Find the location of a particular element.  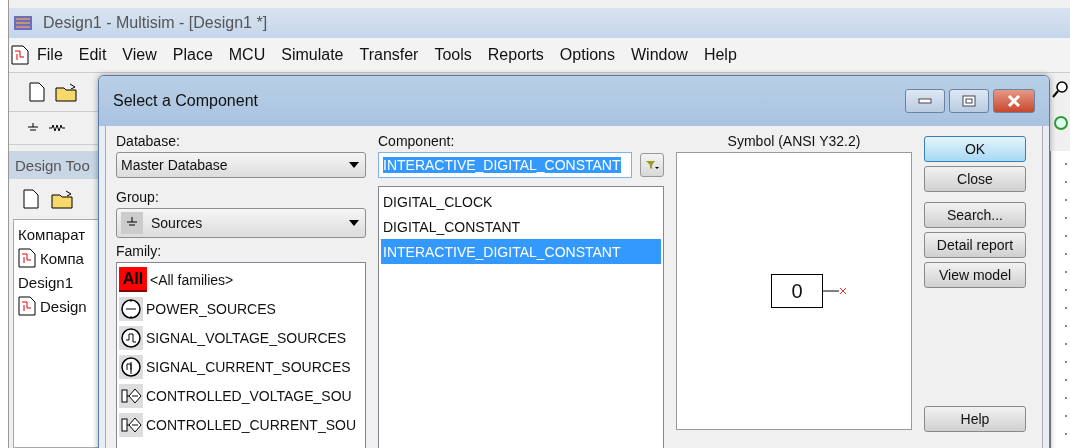

menu-item: File is located at coordinates (50, 55).